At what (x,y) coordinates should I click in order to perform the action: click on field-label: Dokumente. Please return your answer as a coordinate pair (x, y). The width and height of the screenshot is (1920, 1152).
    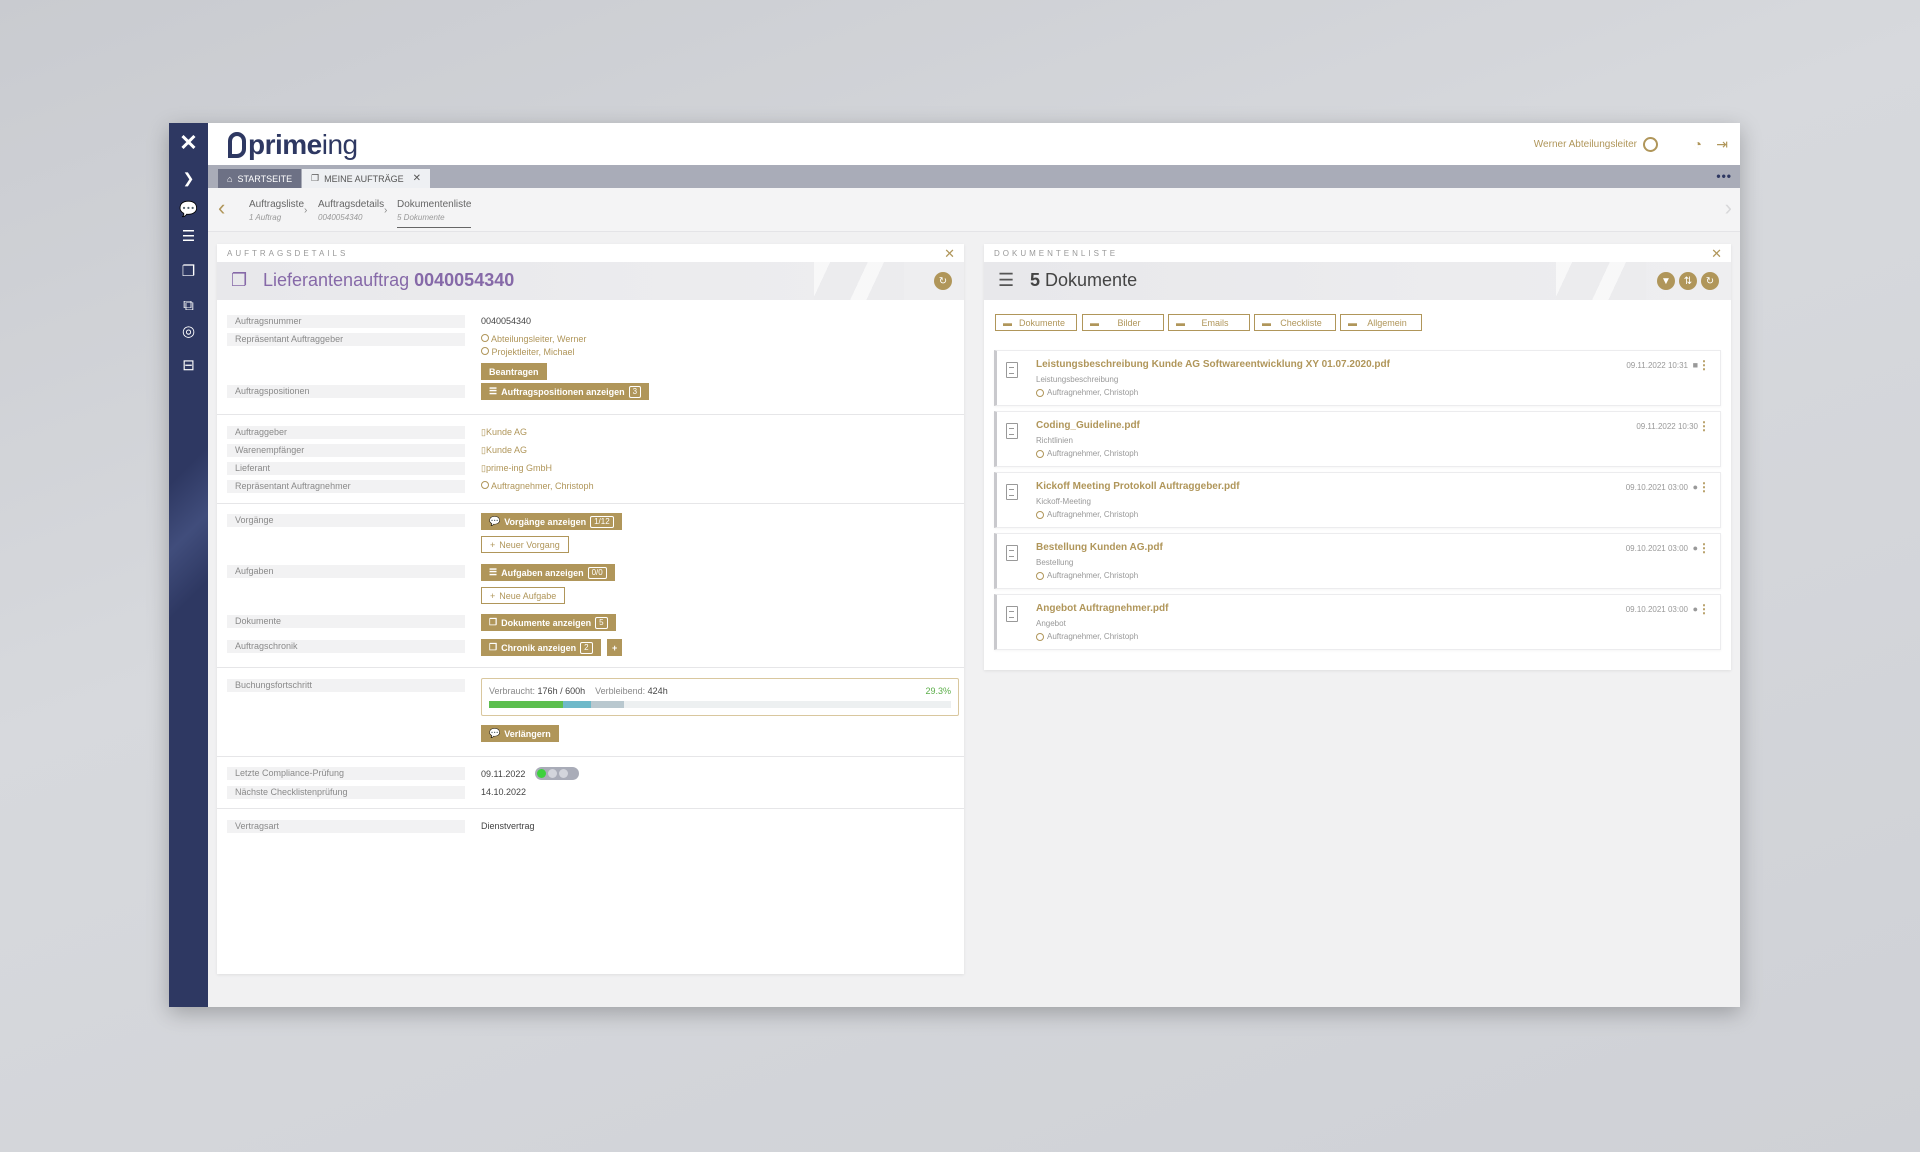
    Looking at the image, I should click on (346, 621).